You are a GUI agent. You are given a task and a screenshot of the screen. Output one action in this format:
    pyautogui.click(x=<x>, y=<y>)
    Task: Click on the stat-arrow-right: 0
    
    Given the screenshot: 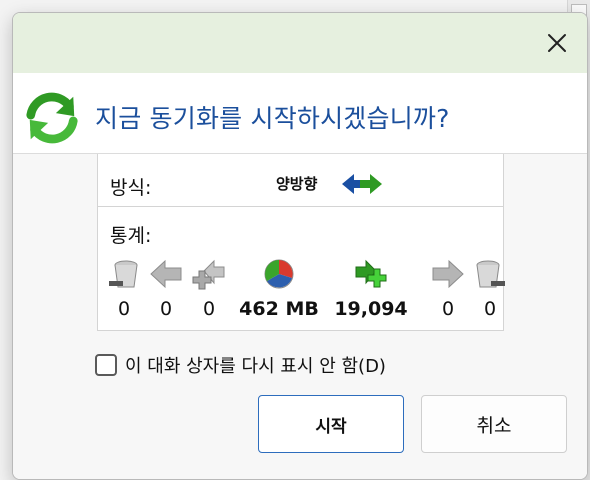 What is the action you would take?
    pyautogui.click(x=448, y=290)
    